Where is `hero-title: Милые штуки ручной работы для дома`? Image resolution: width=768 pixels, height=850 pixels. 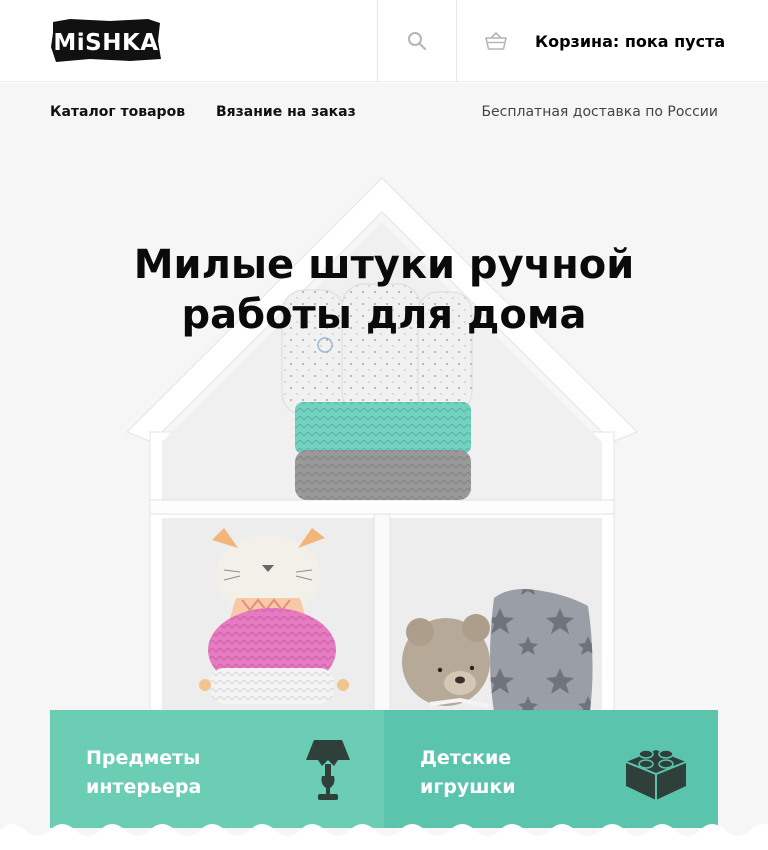 hero-title: Милые штуки ручной работы для дома is located at coordinates (384, 290).